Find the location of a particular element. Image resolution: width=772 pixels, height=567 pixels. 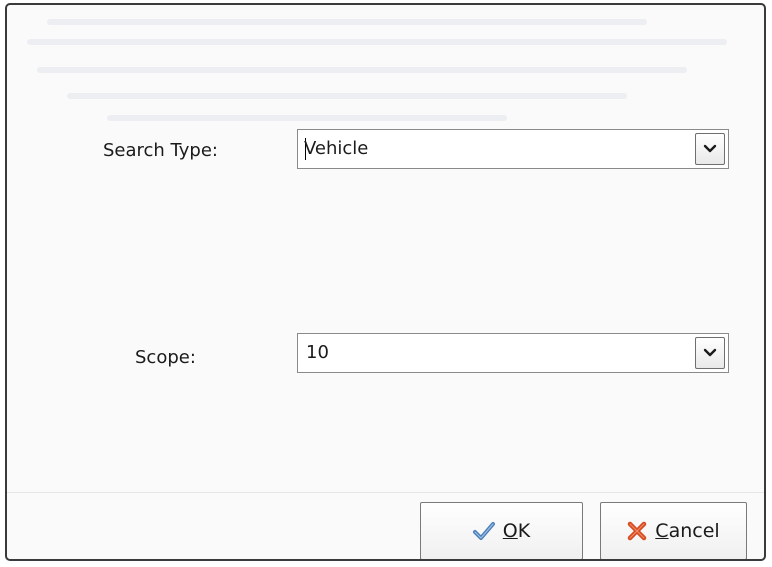

cancel-mnemonic: C is located at coordinates (662, 531).